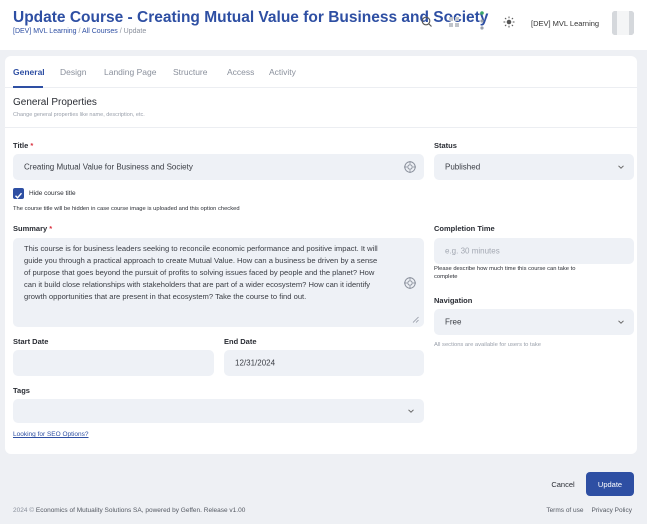 Image resolution: width=647 pixels, height=524 pixels. What do you see at coordinates (534, 167) in the screenshot?
I see `status-select: Published` at bounding box center [534, 167].